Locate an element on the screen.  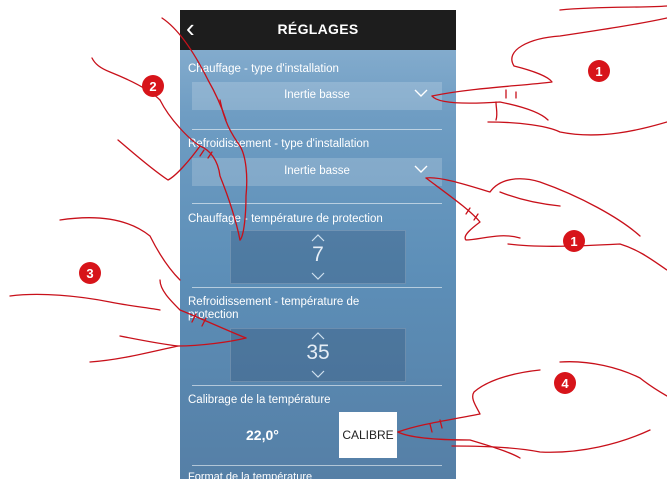
callout-badge: 4 is located at coordinates (565, 383).